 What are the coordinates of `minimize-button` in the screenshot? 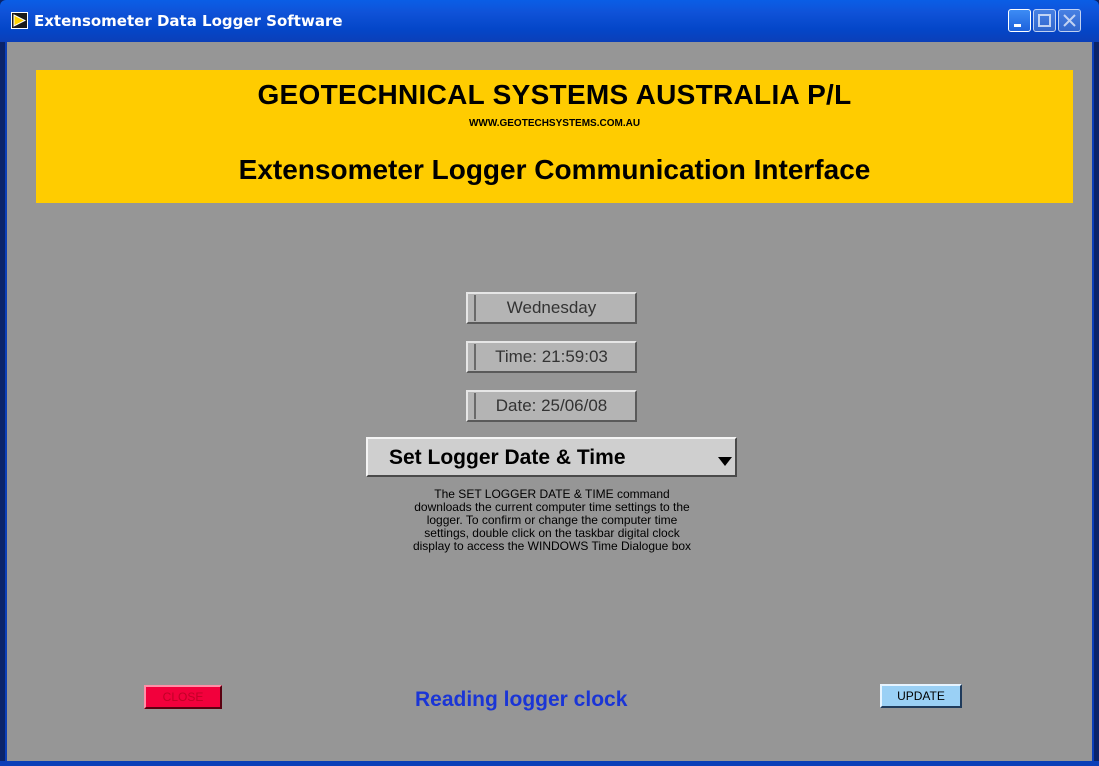 It's located at (1019, 20).